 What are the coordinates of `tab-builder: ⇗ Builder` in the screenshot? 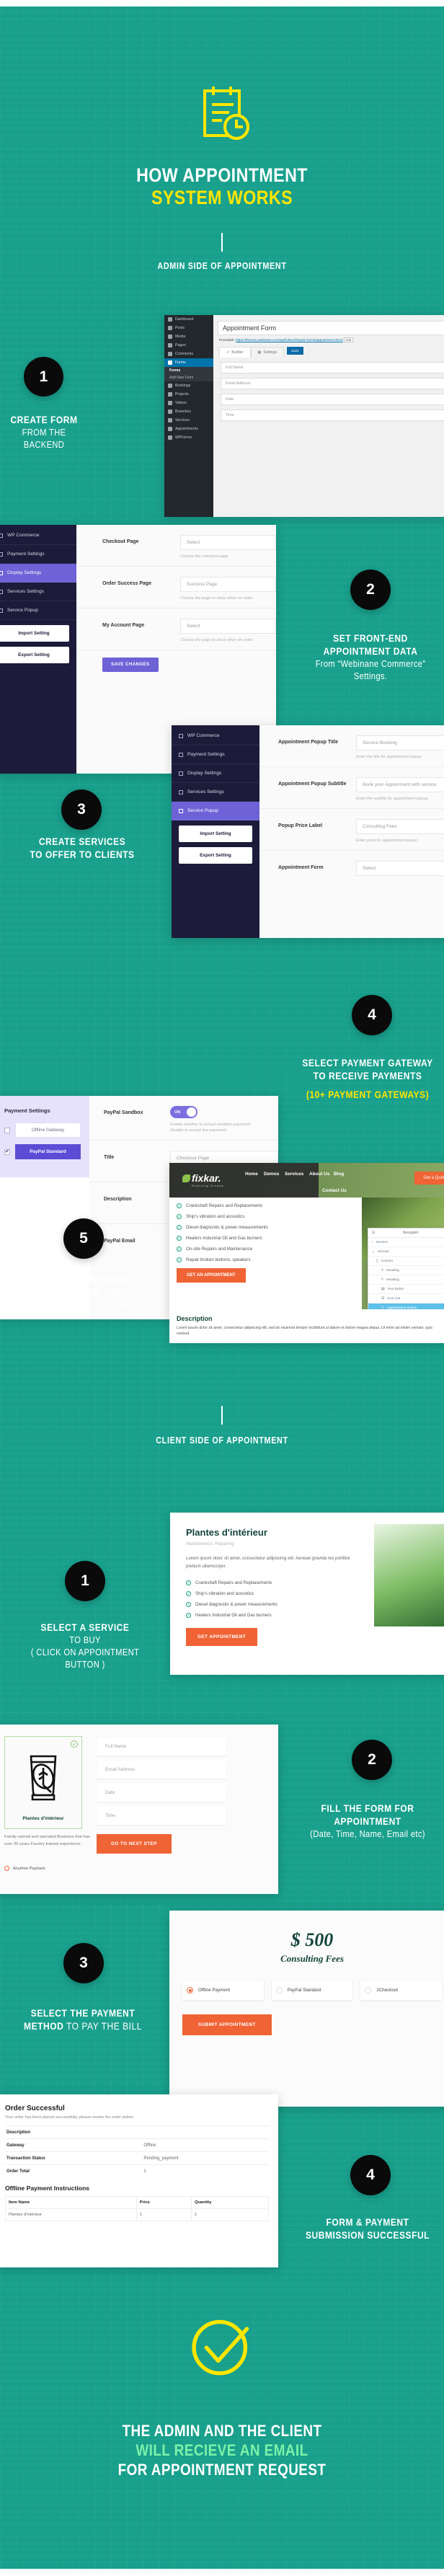 It's located at (235, 352).